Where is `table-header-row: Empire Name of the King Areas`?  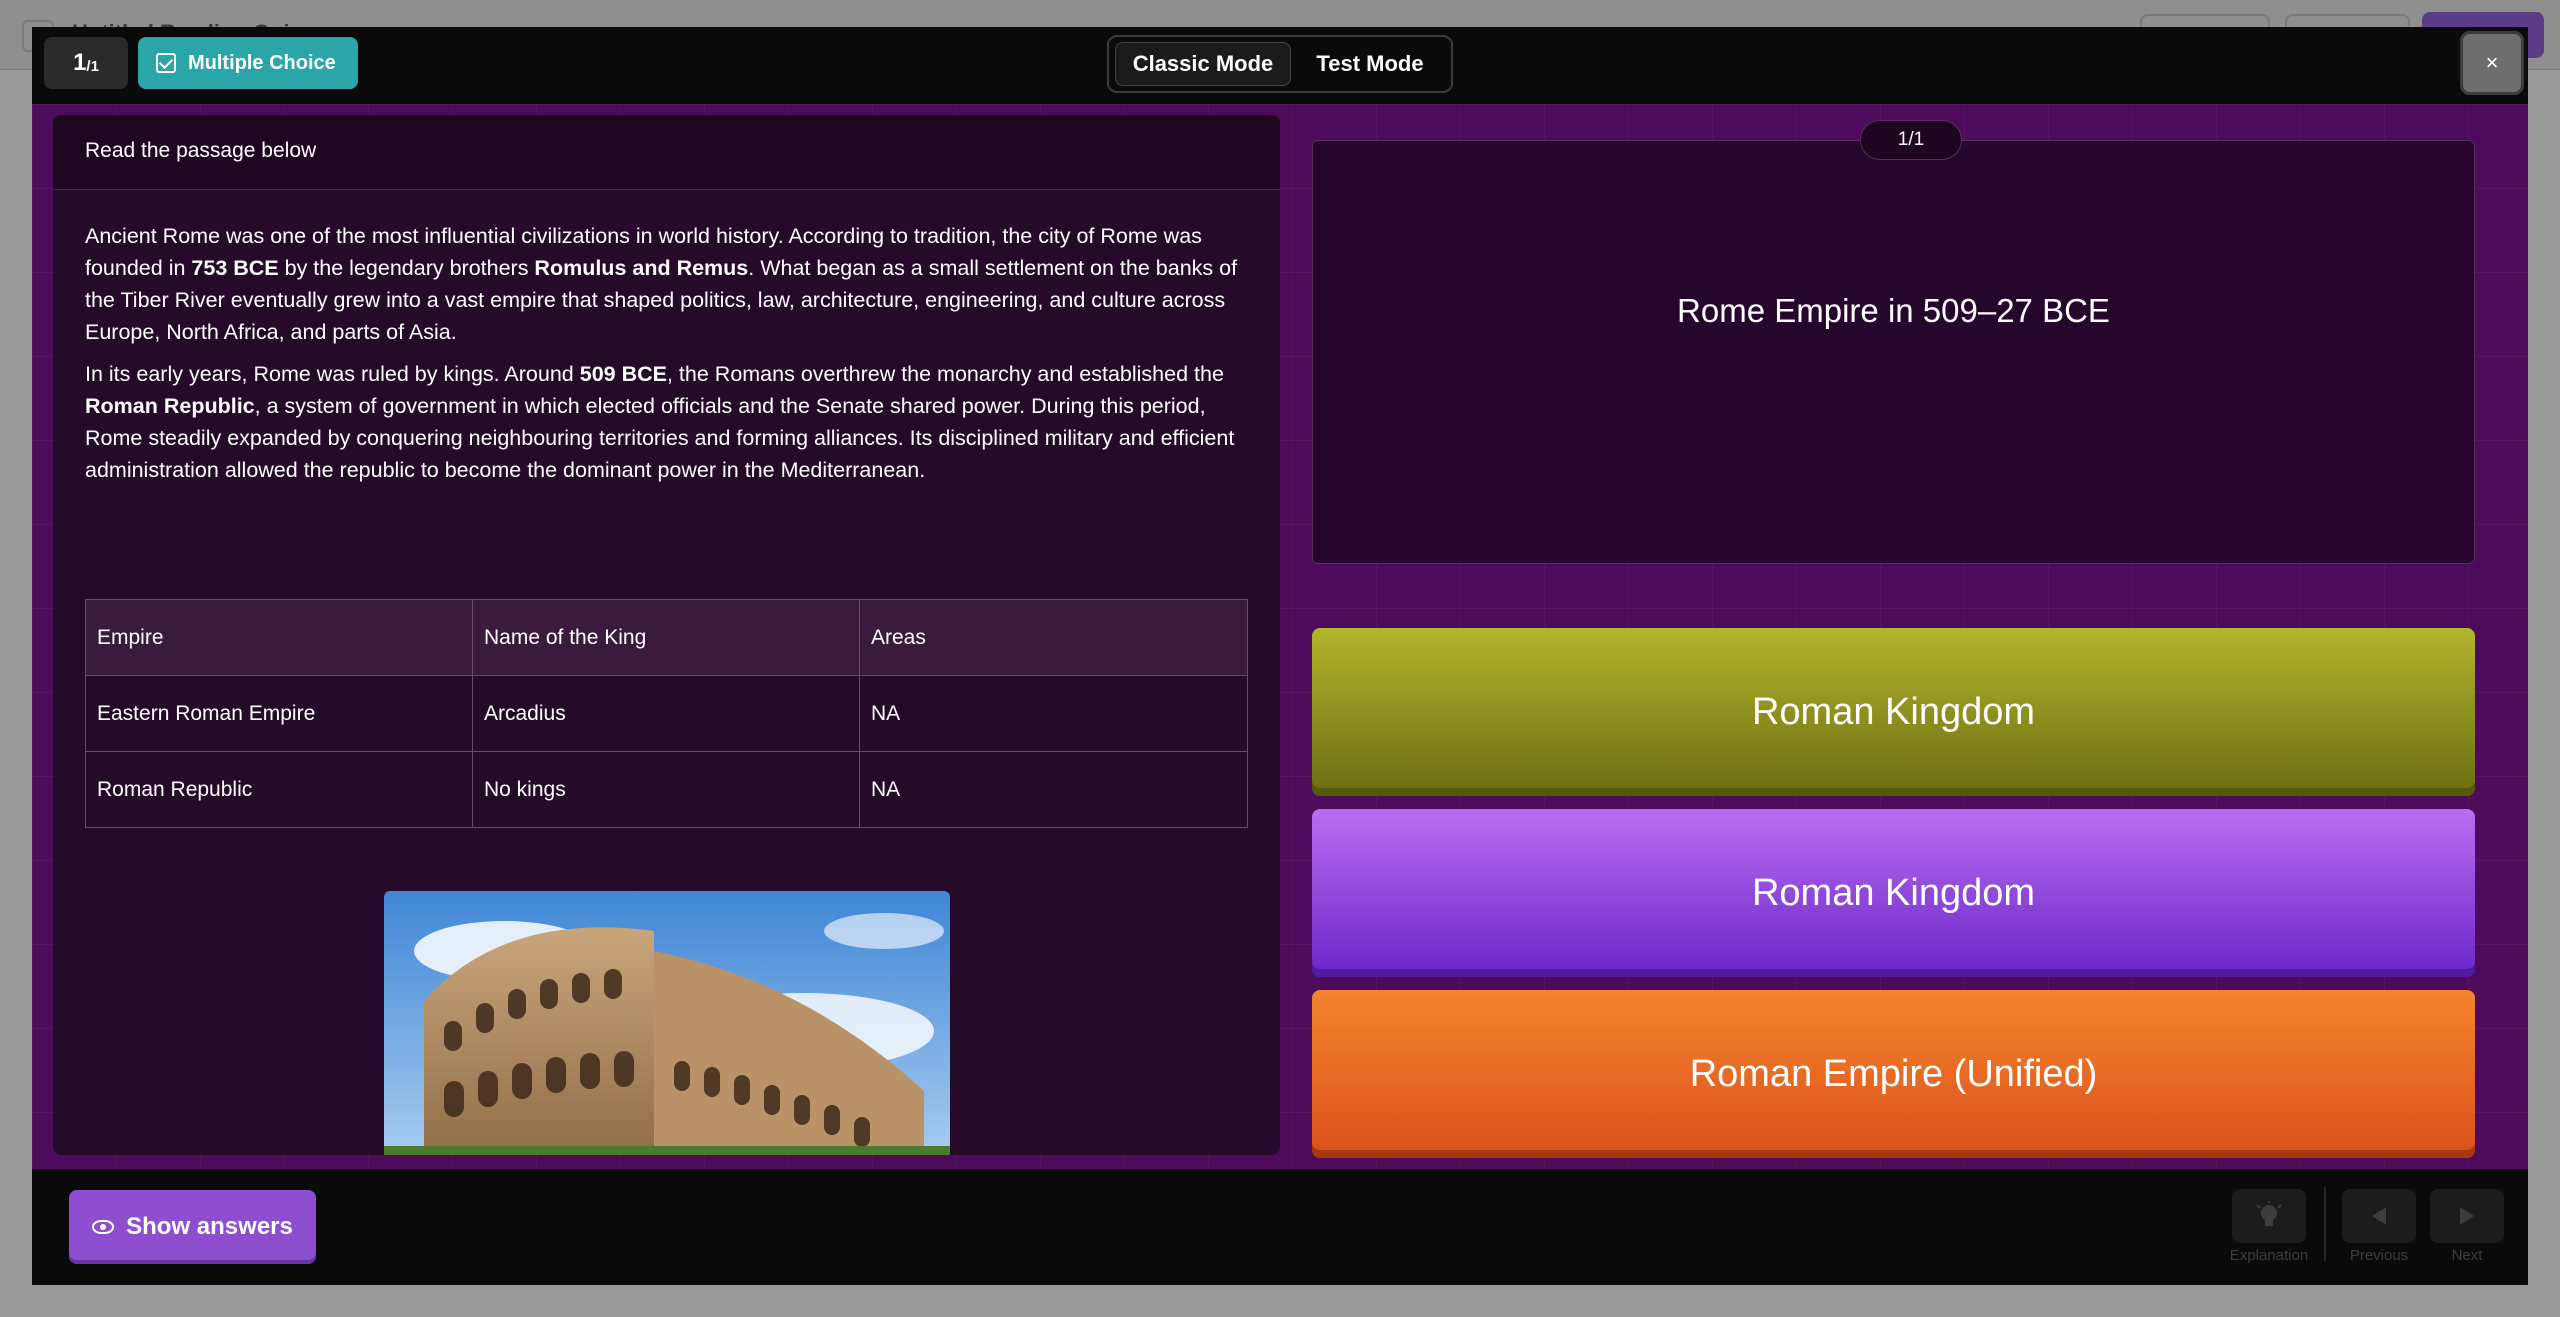 table-header-row: Empire Name of the King Areas is located at coordinates (666, 637).